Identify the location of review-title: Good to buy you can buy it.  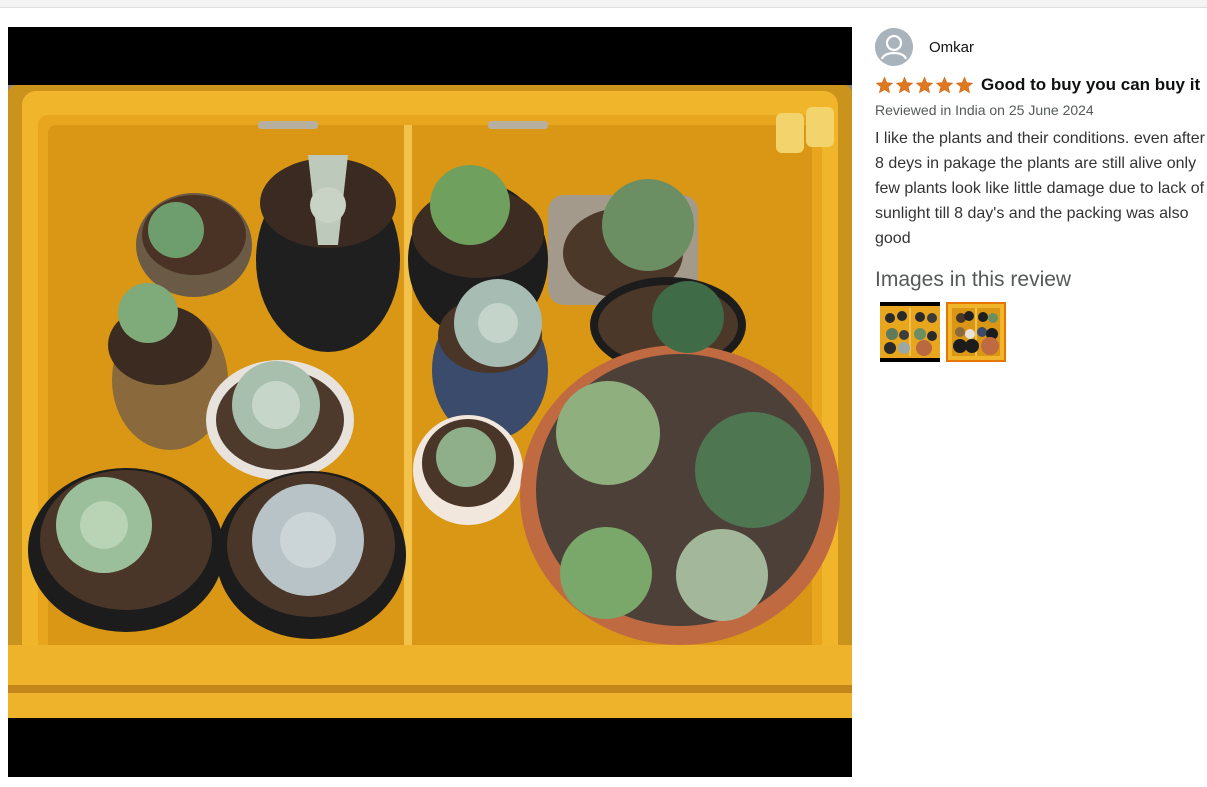
(1090, 85).